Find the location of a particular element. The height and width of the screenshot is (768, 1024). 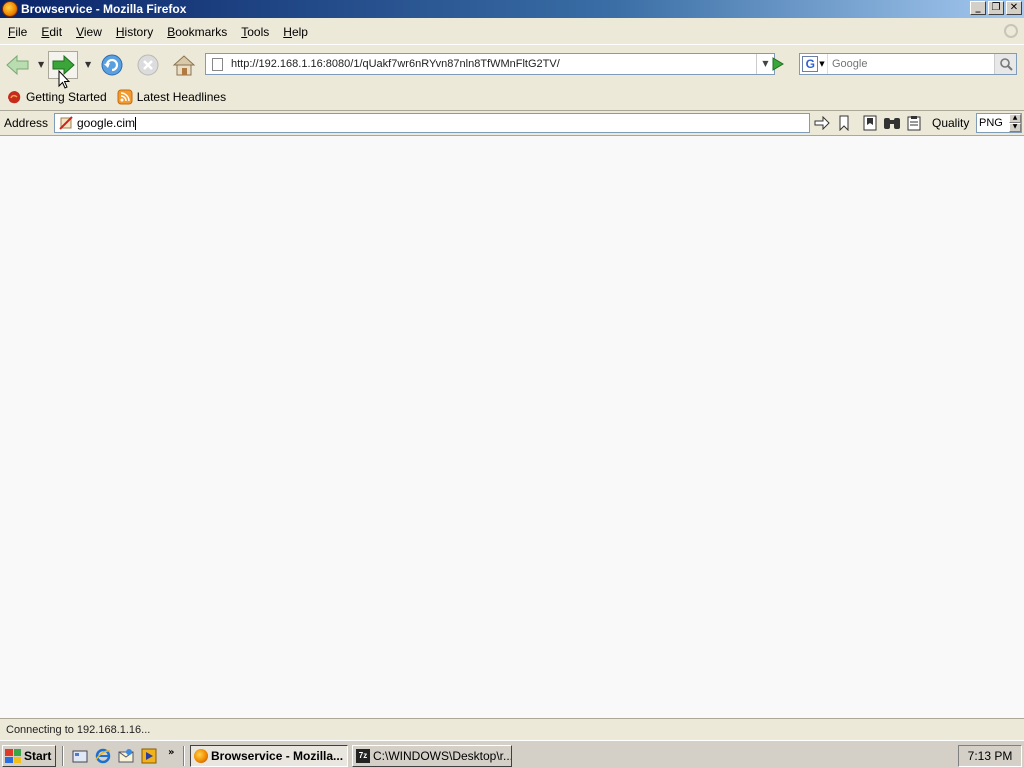

window-controls: _ ❐ ✕ is located at coordinates (996, 8).